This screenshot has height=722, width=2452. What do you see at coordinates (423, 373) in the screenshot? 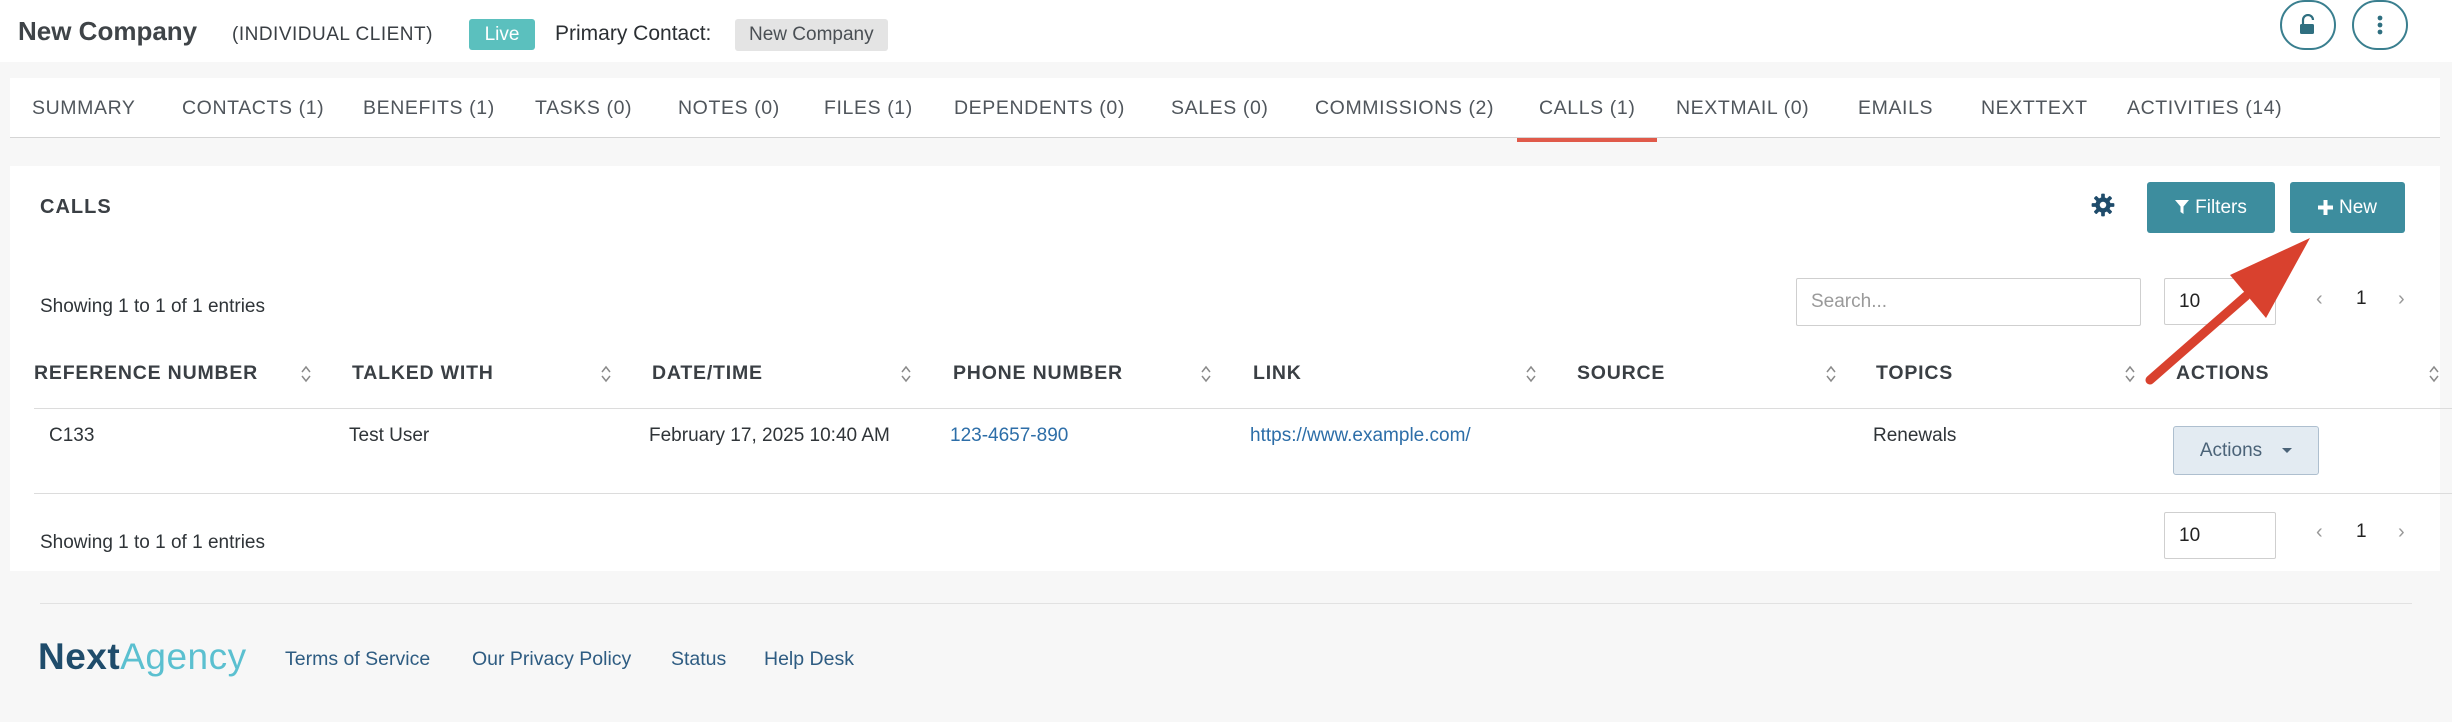
I see `col-talked-with: TALKED WITH` at bounding box center [423, 373].